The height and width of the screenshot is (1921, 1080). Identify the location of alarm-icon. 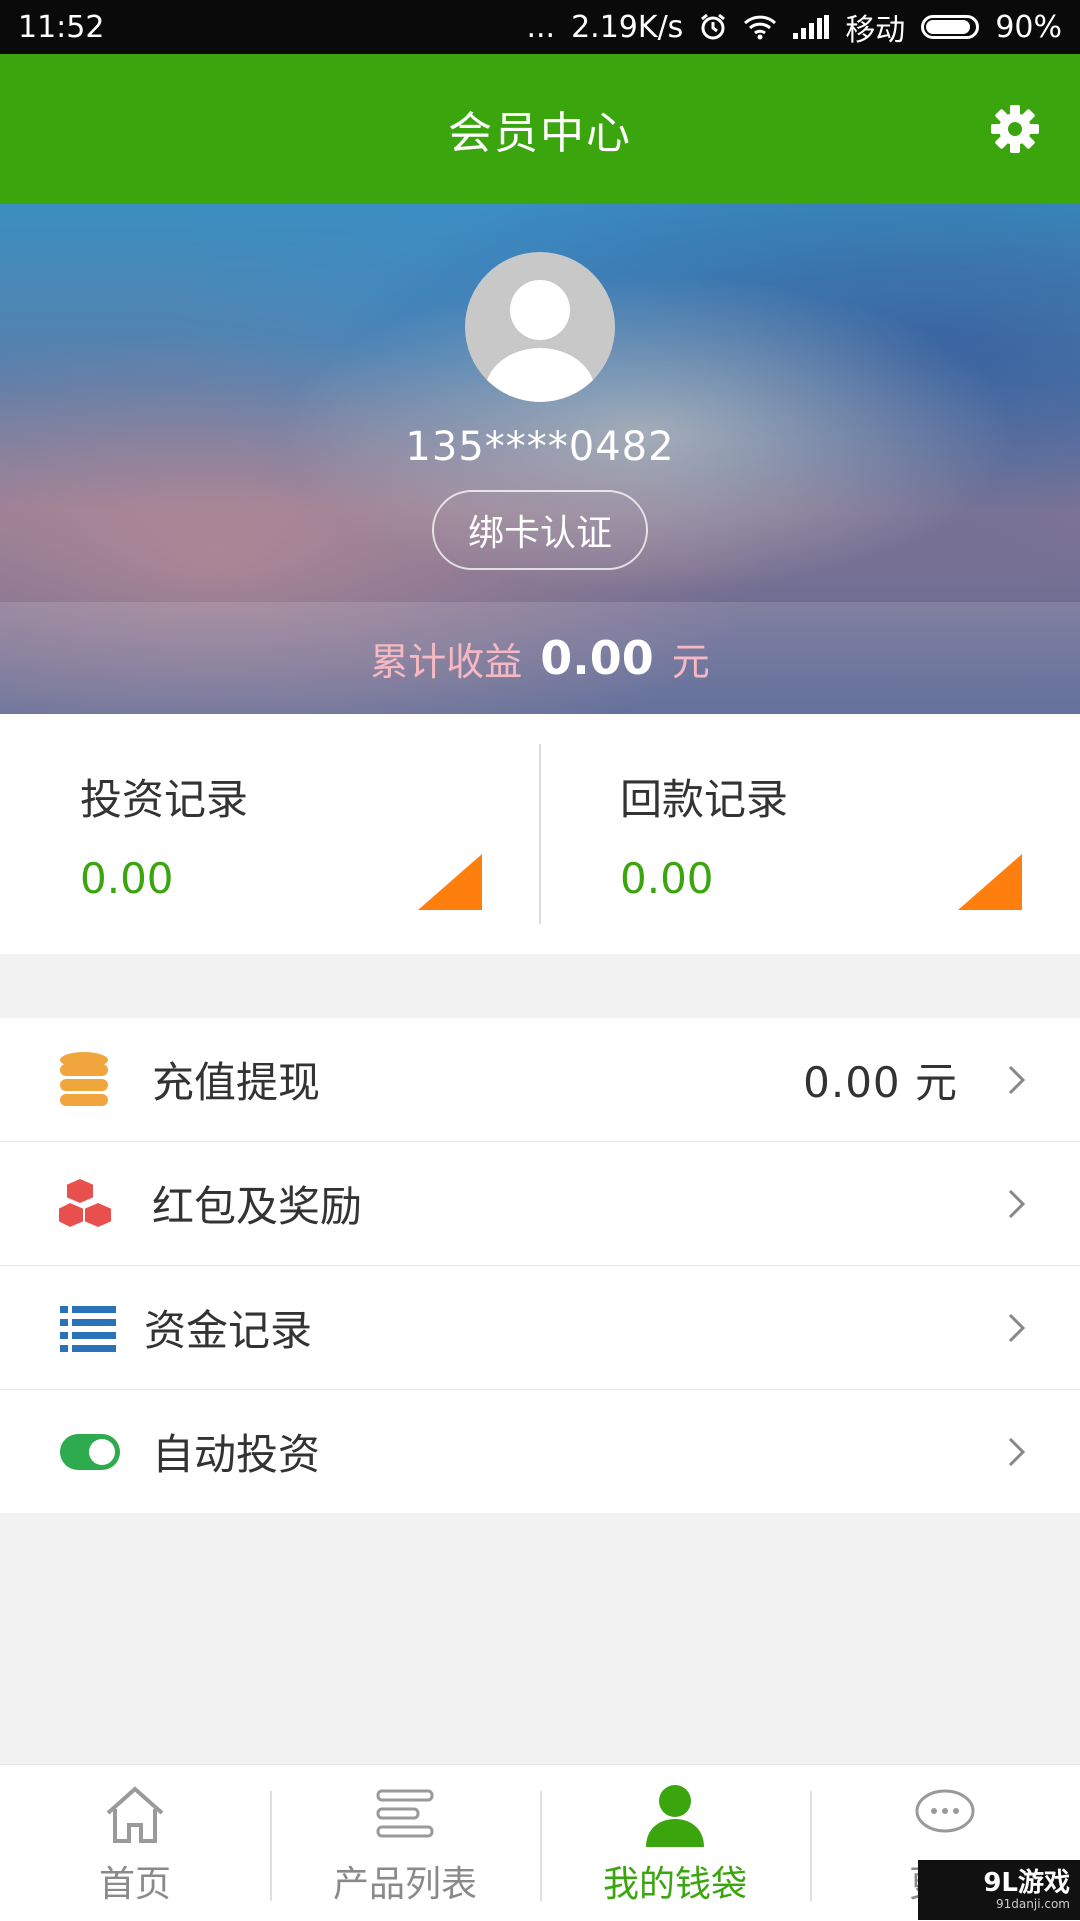
(713, 27).